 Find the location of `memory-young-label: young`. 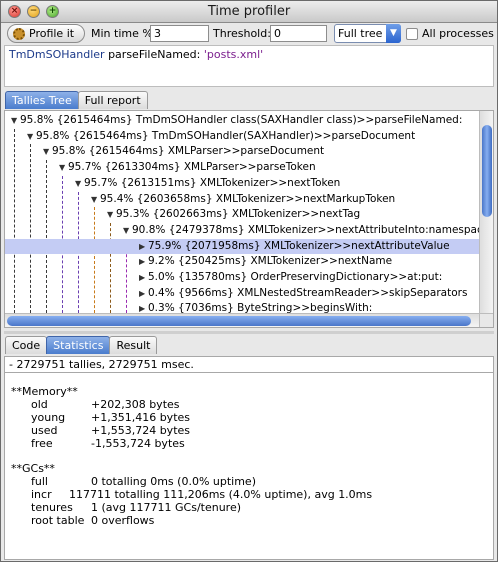

memory-young-label: young is located at coordinates (48, 417).